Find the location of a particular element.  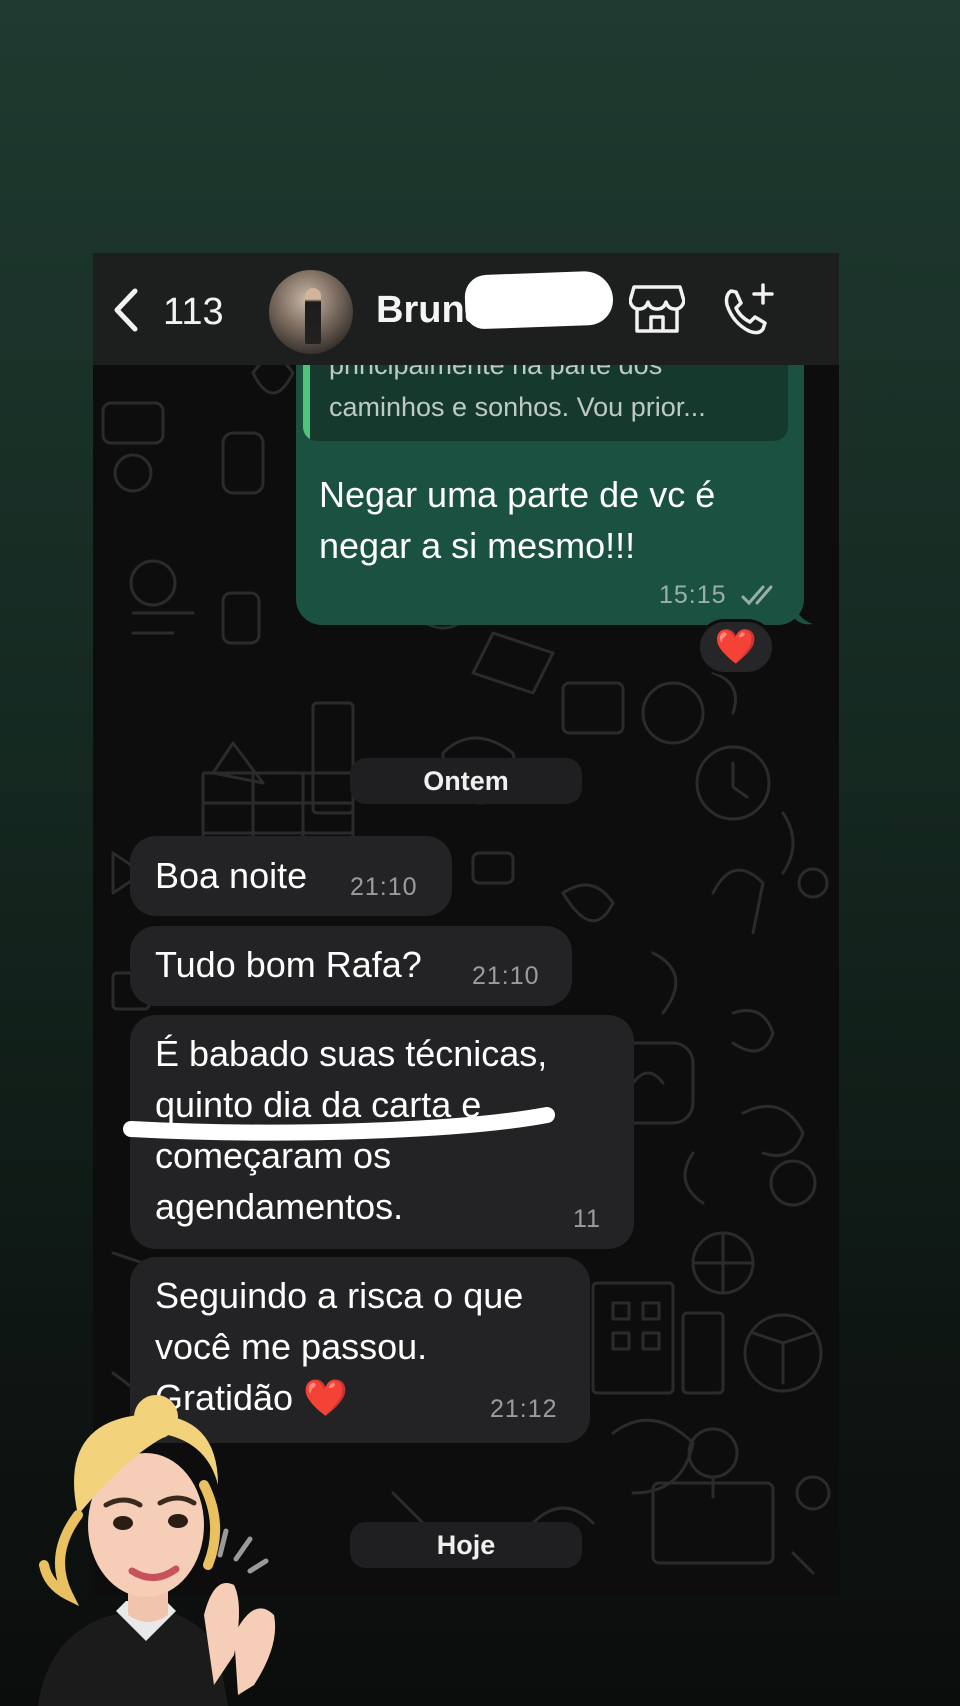

message-time: 21:12 is located at coordinates (524, 1409).